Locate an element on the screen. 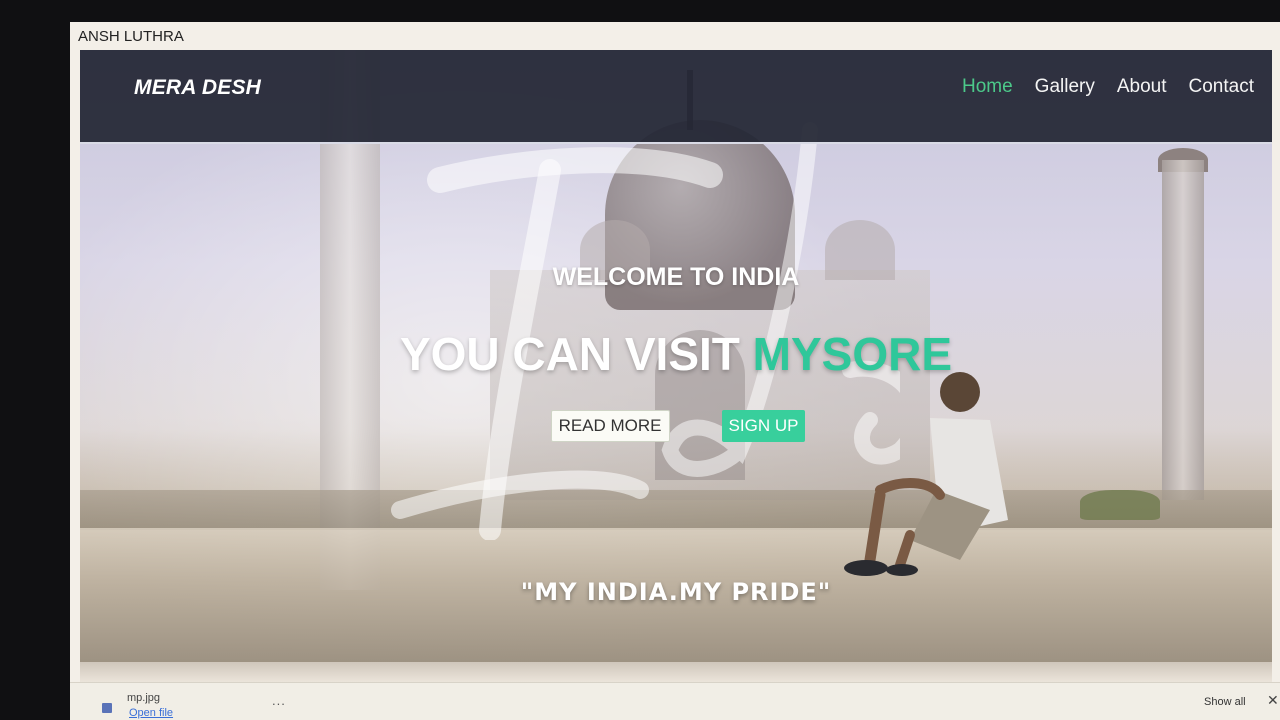 This screenshot has height=720, width=1280. nav-links: Home Gallery About Contact is located at coordinates (1108, 87).